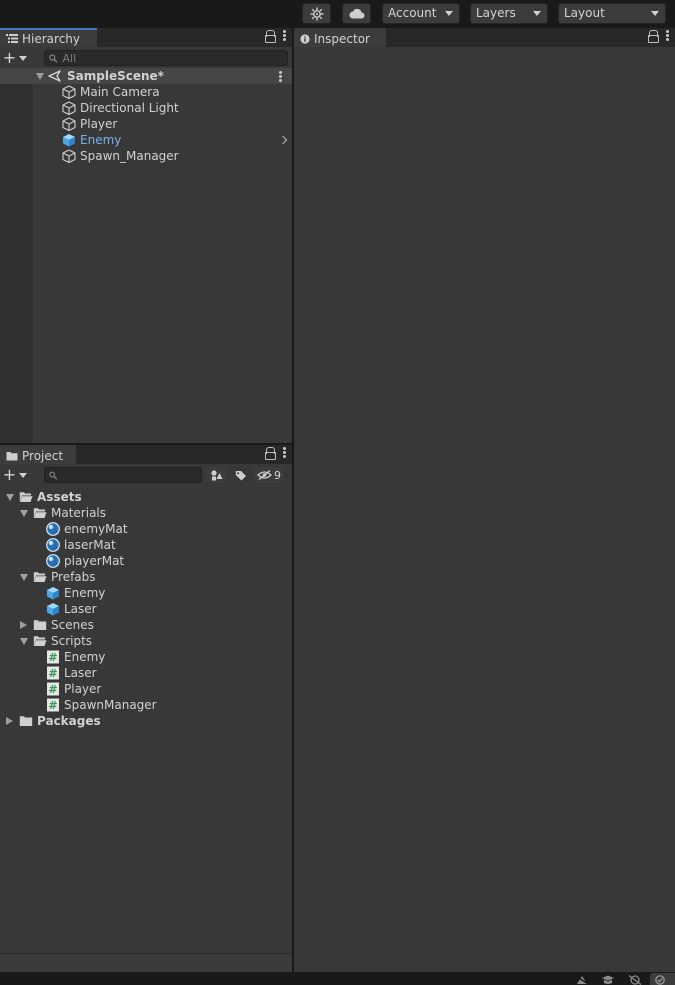 The image size is (675, 985). What do you see at coordinates (75, 593) in the screenshot?
I see `asset-row-prefab: Enemy` at bounding box center [75, 593].